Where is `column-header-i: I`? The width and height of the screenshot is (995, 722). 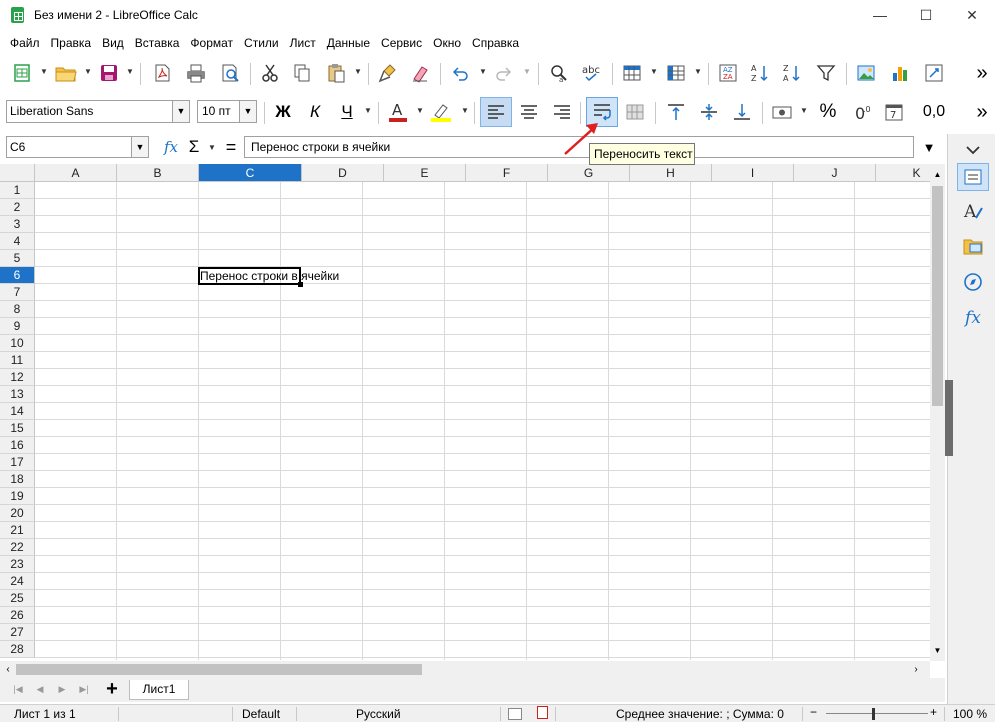 column-header-i: I is located at coordinates (753, 173).